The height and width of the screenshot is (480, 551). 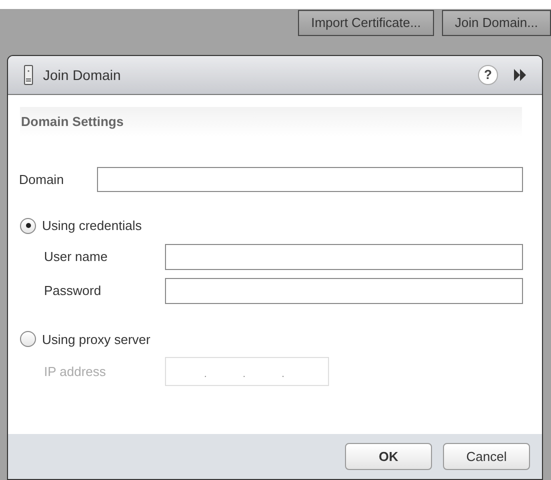 I want to click on dialog-button: Cancel, so click(x=486, y=456).